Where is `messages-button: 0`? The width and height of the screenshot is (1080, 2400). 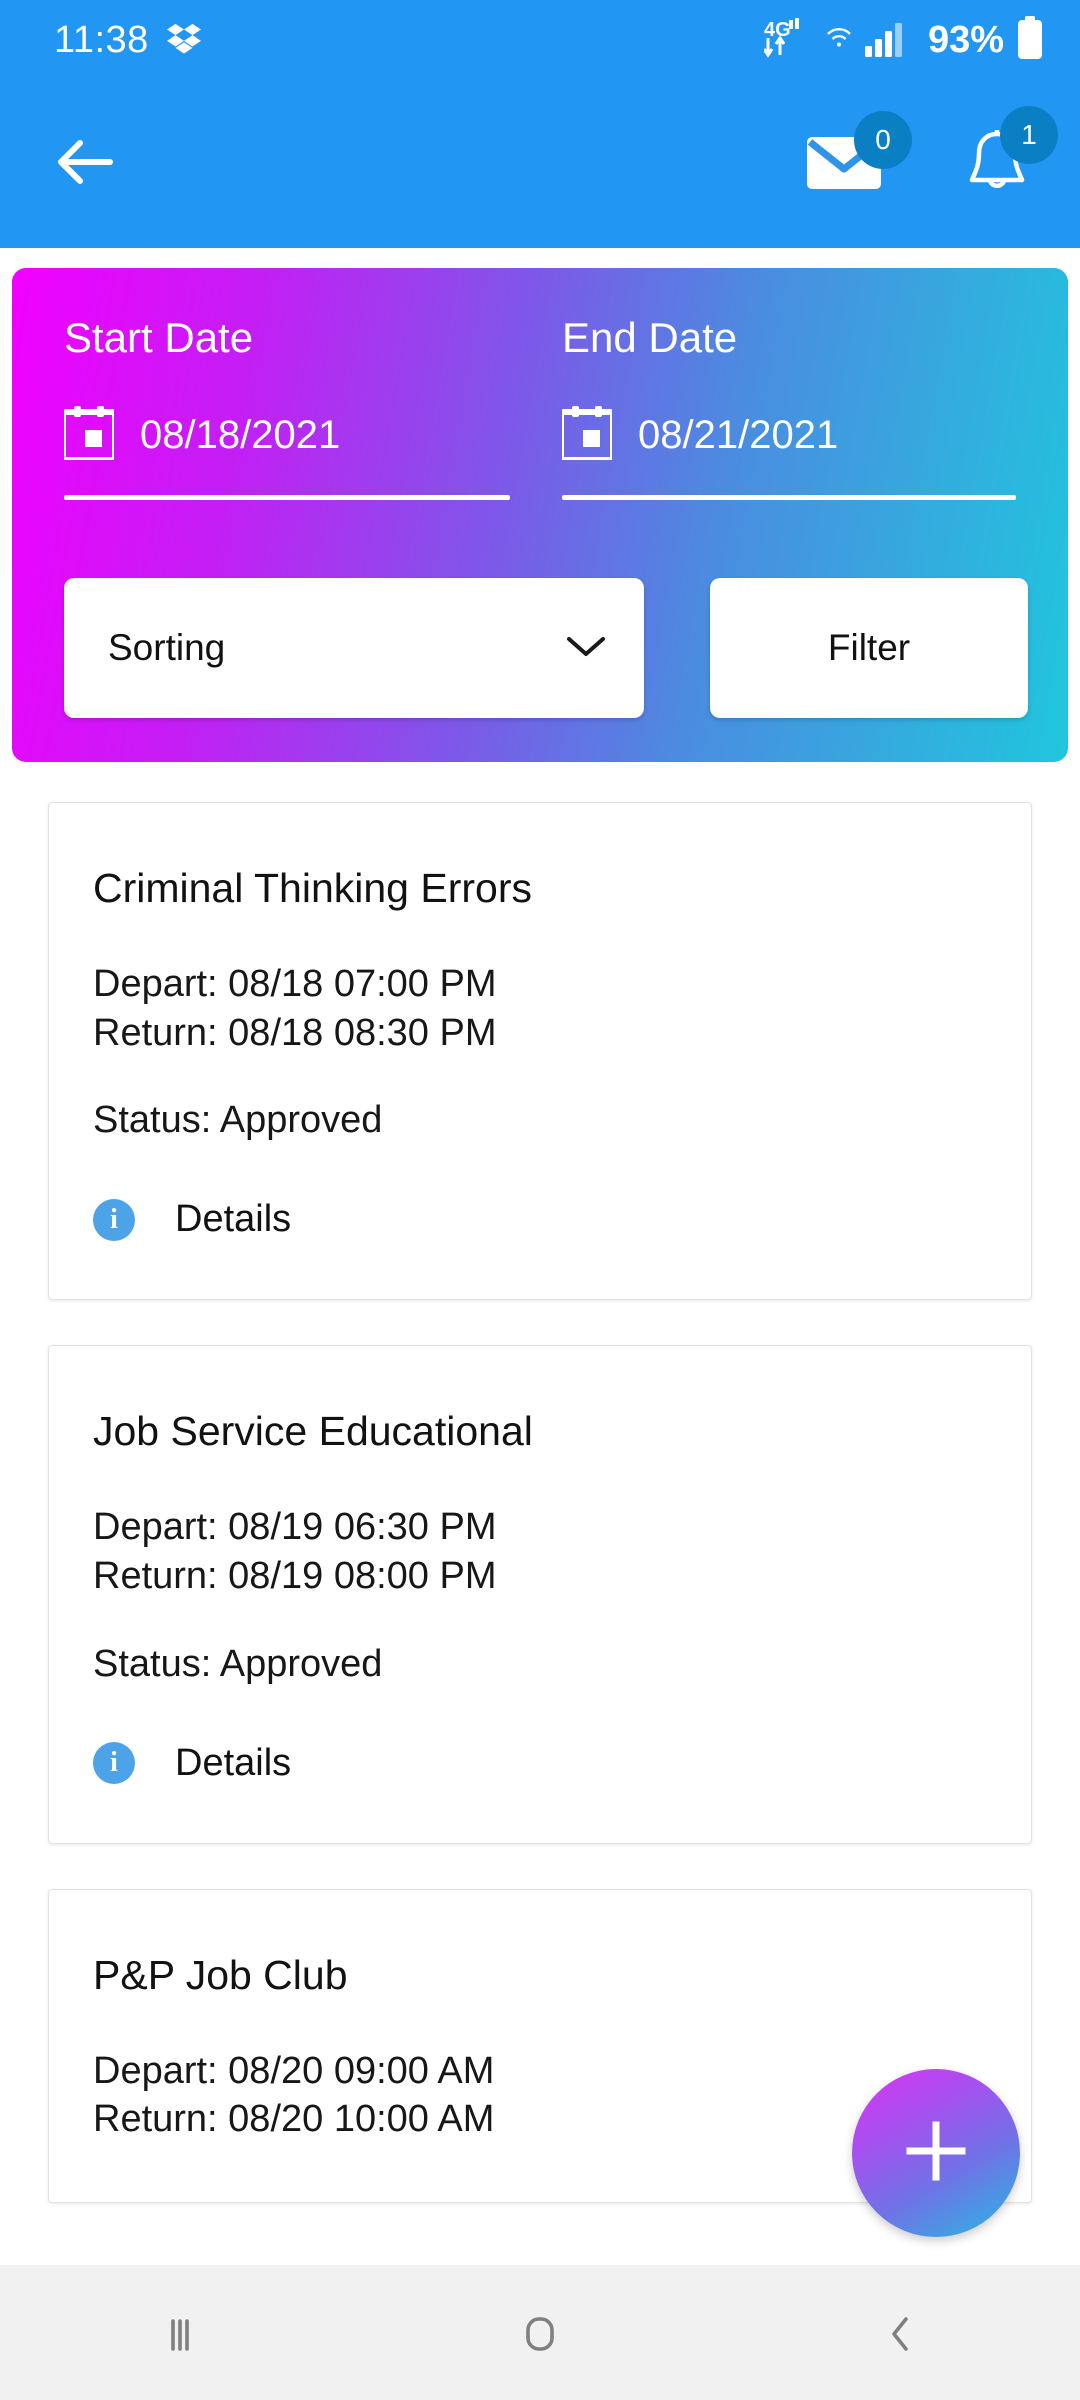 messages-button: 0 is located at coordinates (859, 153).